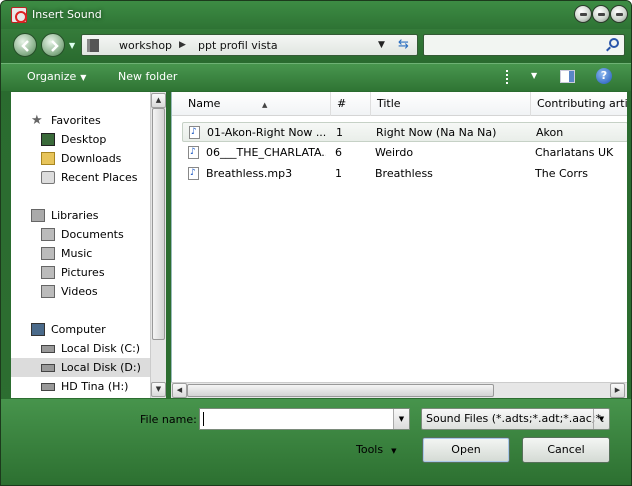 This screenshot has width=632, height=486. I want to click on column-header-artist: Contributing artis, so click(579, 104).